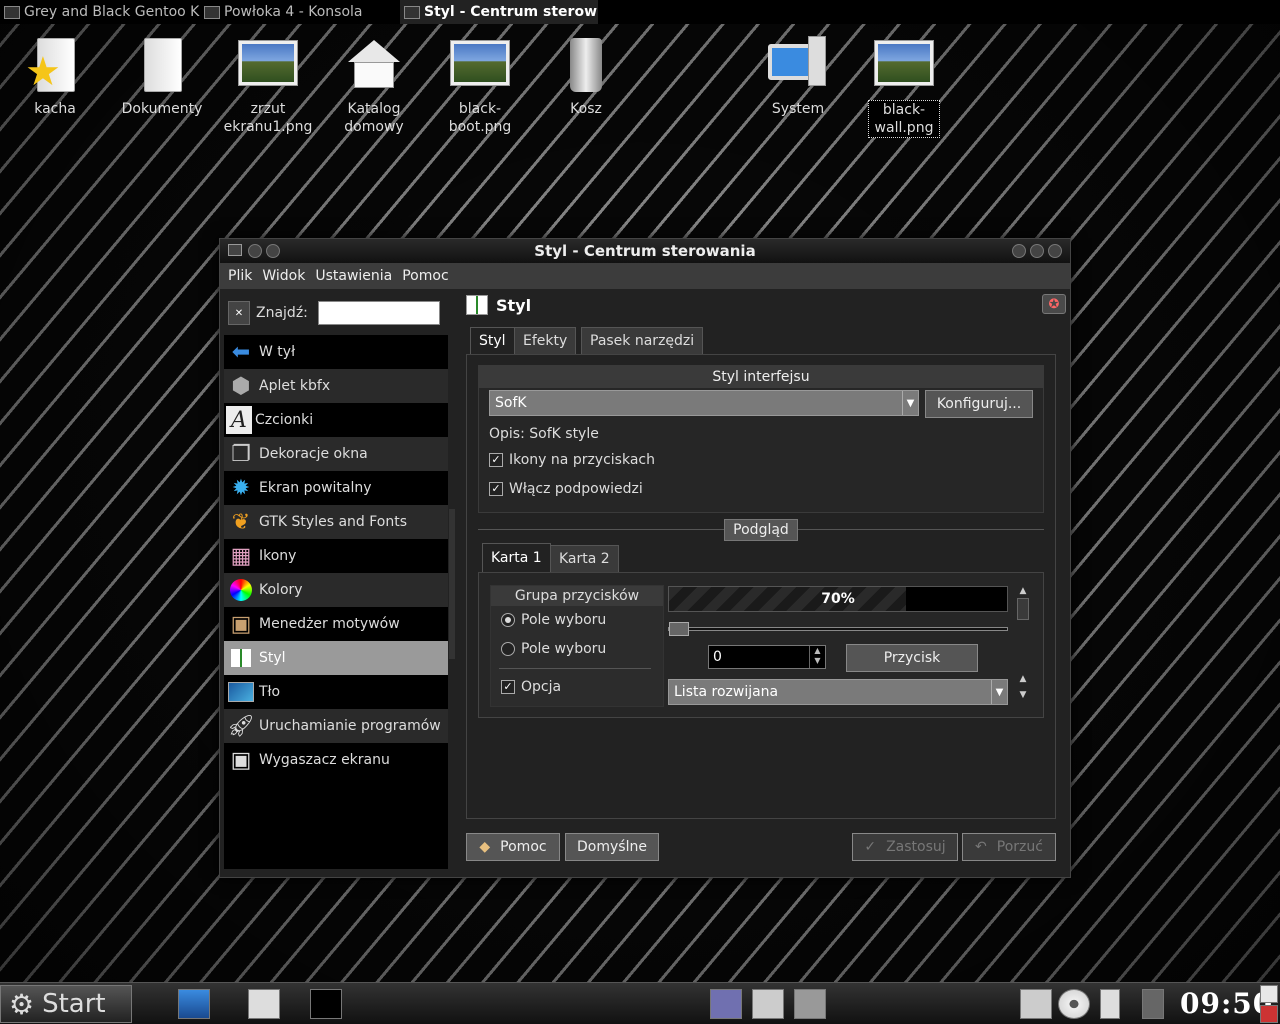 This screenshot has width=1280, height=1024. What do you see at coordinates (817, 657) in the screenshot?
I see `spin-arrows-icon: ▲ ▼` at bounding box center [817, 657].